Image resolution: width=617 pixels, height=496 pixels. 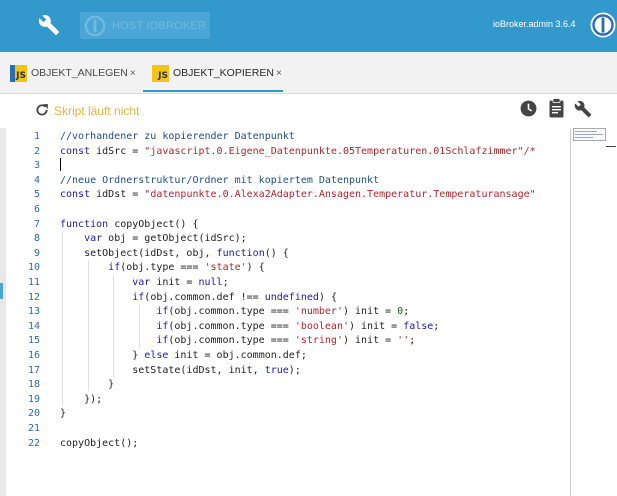 I want to click on code-text: var obj = getObject(idSrc);, so click(x=153, y=239).